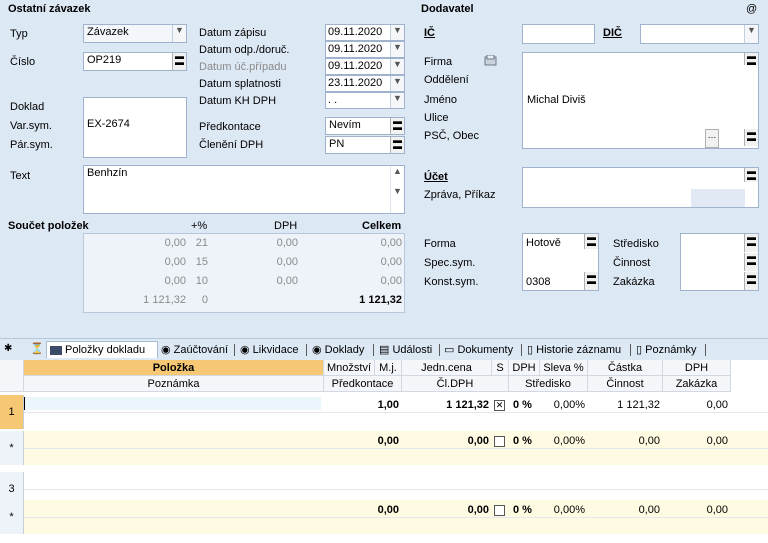 This screenshot has width=768, height=543. Describe the element at coordinates (625, 405) in the screenshot. I see `cell-castka: 1 121,32` at that location.